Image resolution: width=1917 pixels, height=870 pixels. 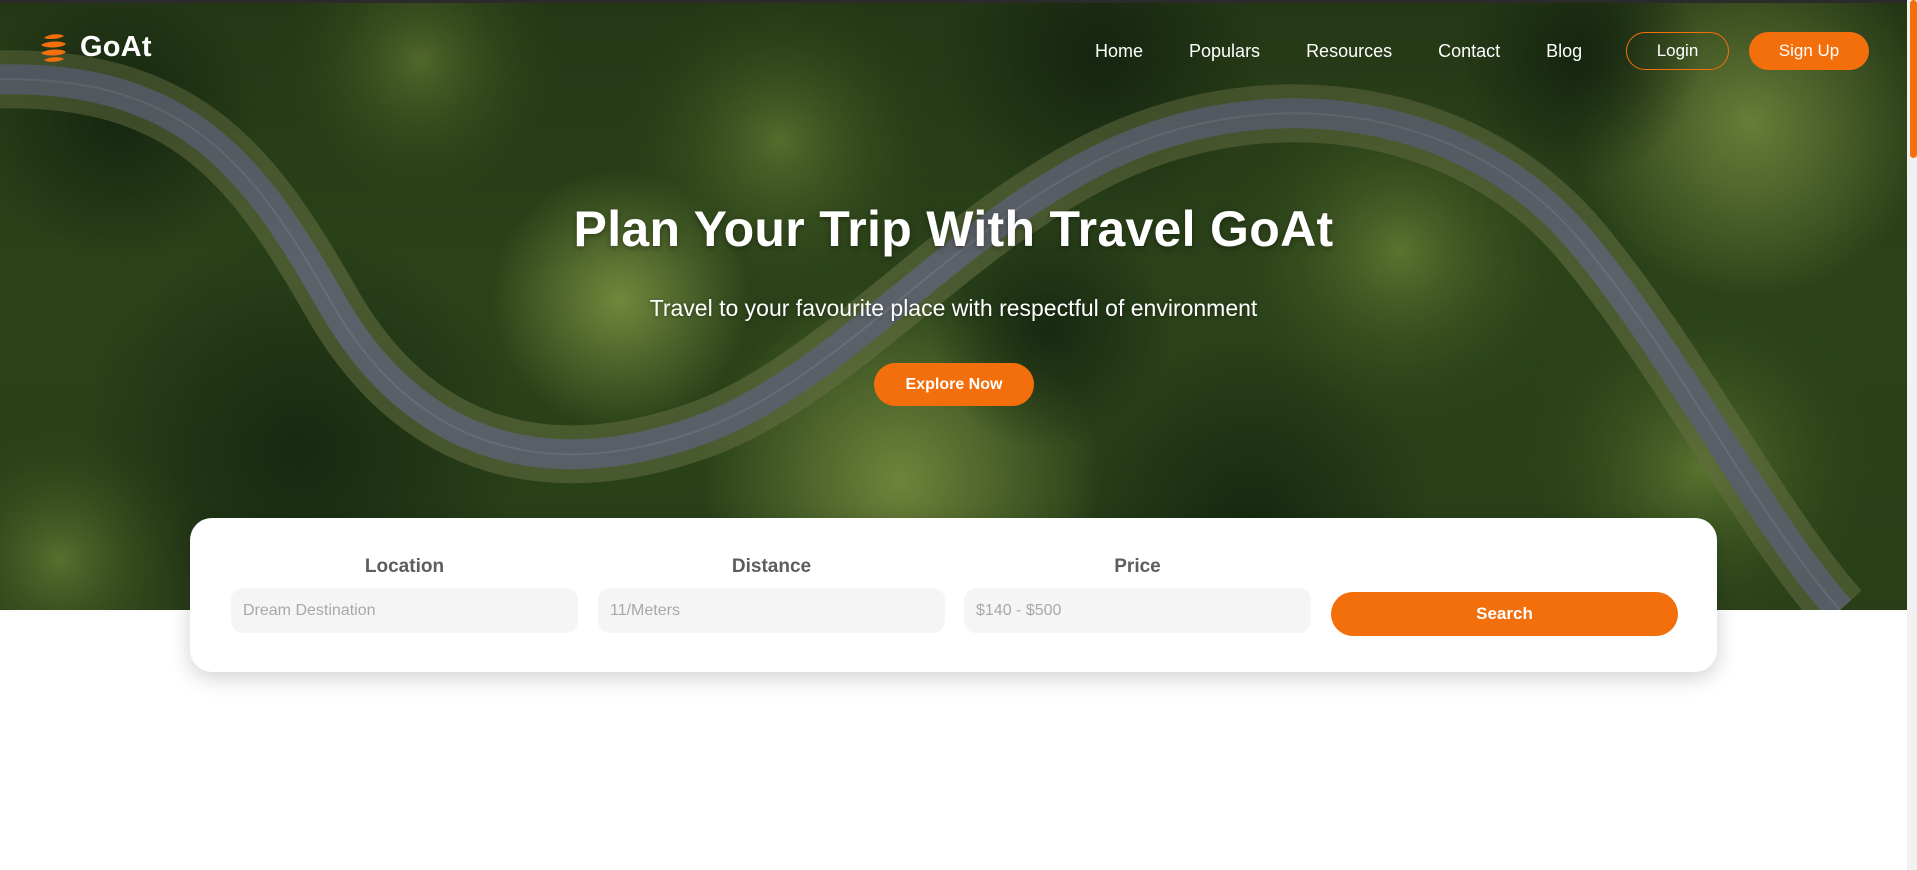 What do you see at coordinates (1224, 51) in the screenshot?
I see `nav-populars: Populars` at bounding box center [1224, 51].